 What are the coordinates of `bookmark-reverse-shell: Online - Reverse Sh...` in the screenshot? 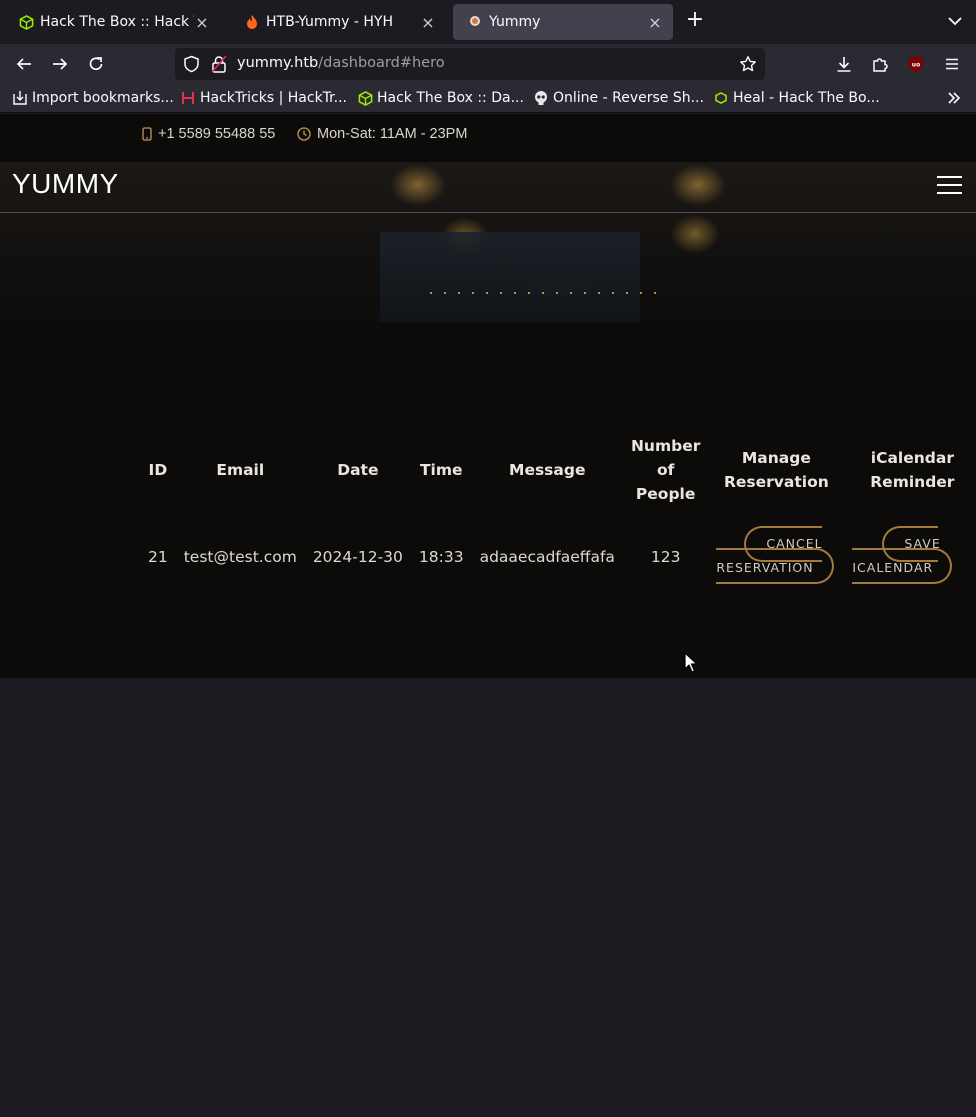 It's located at (618, 98).